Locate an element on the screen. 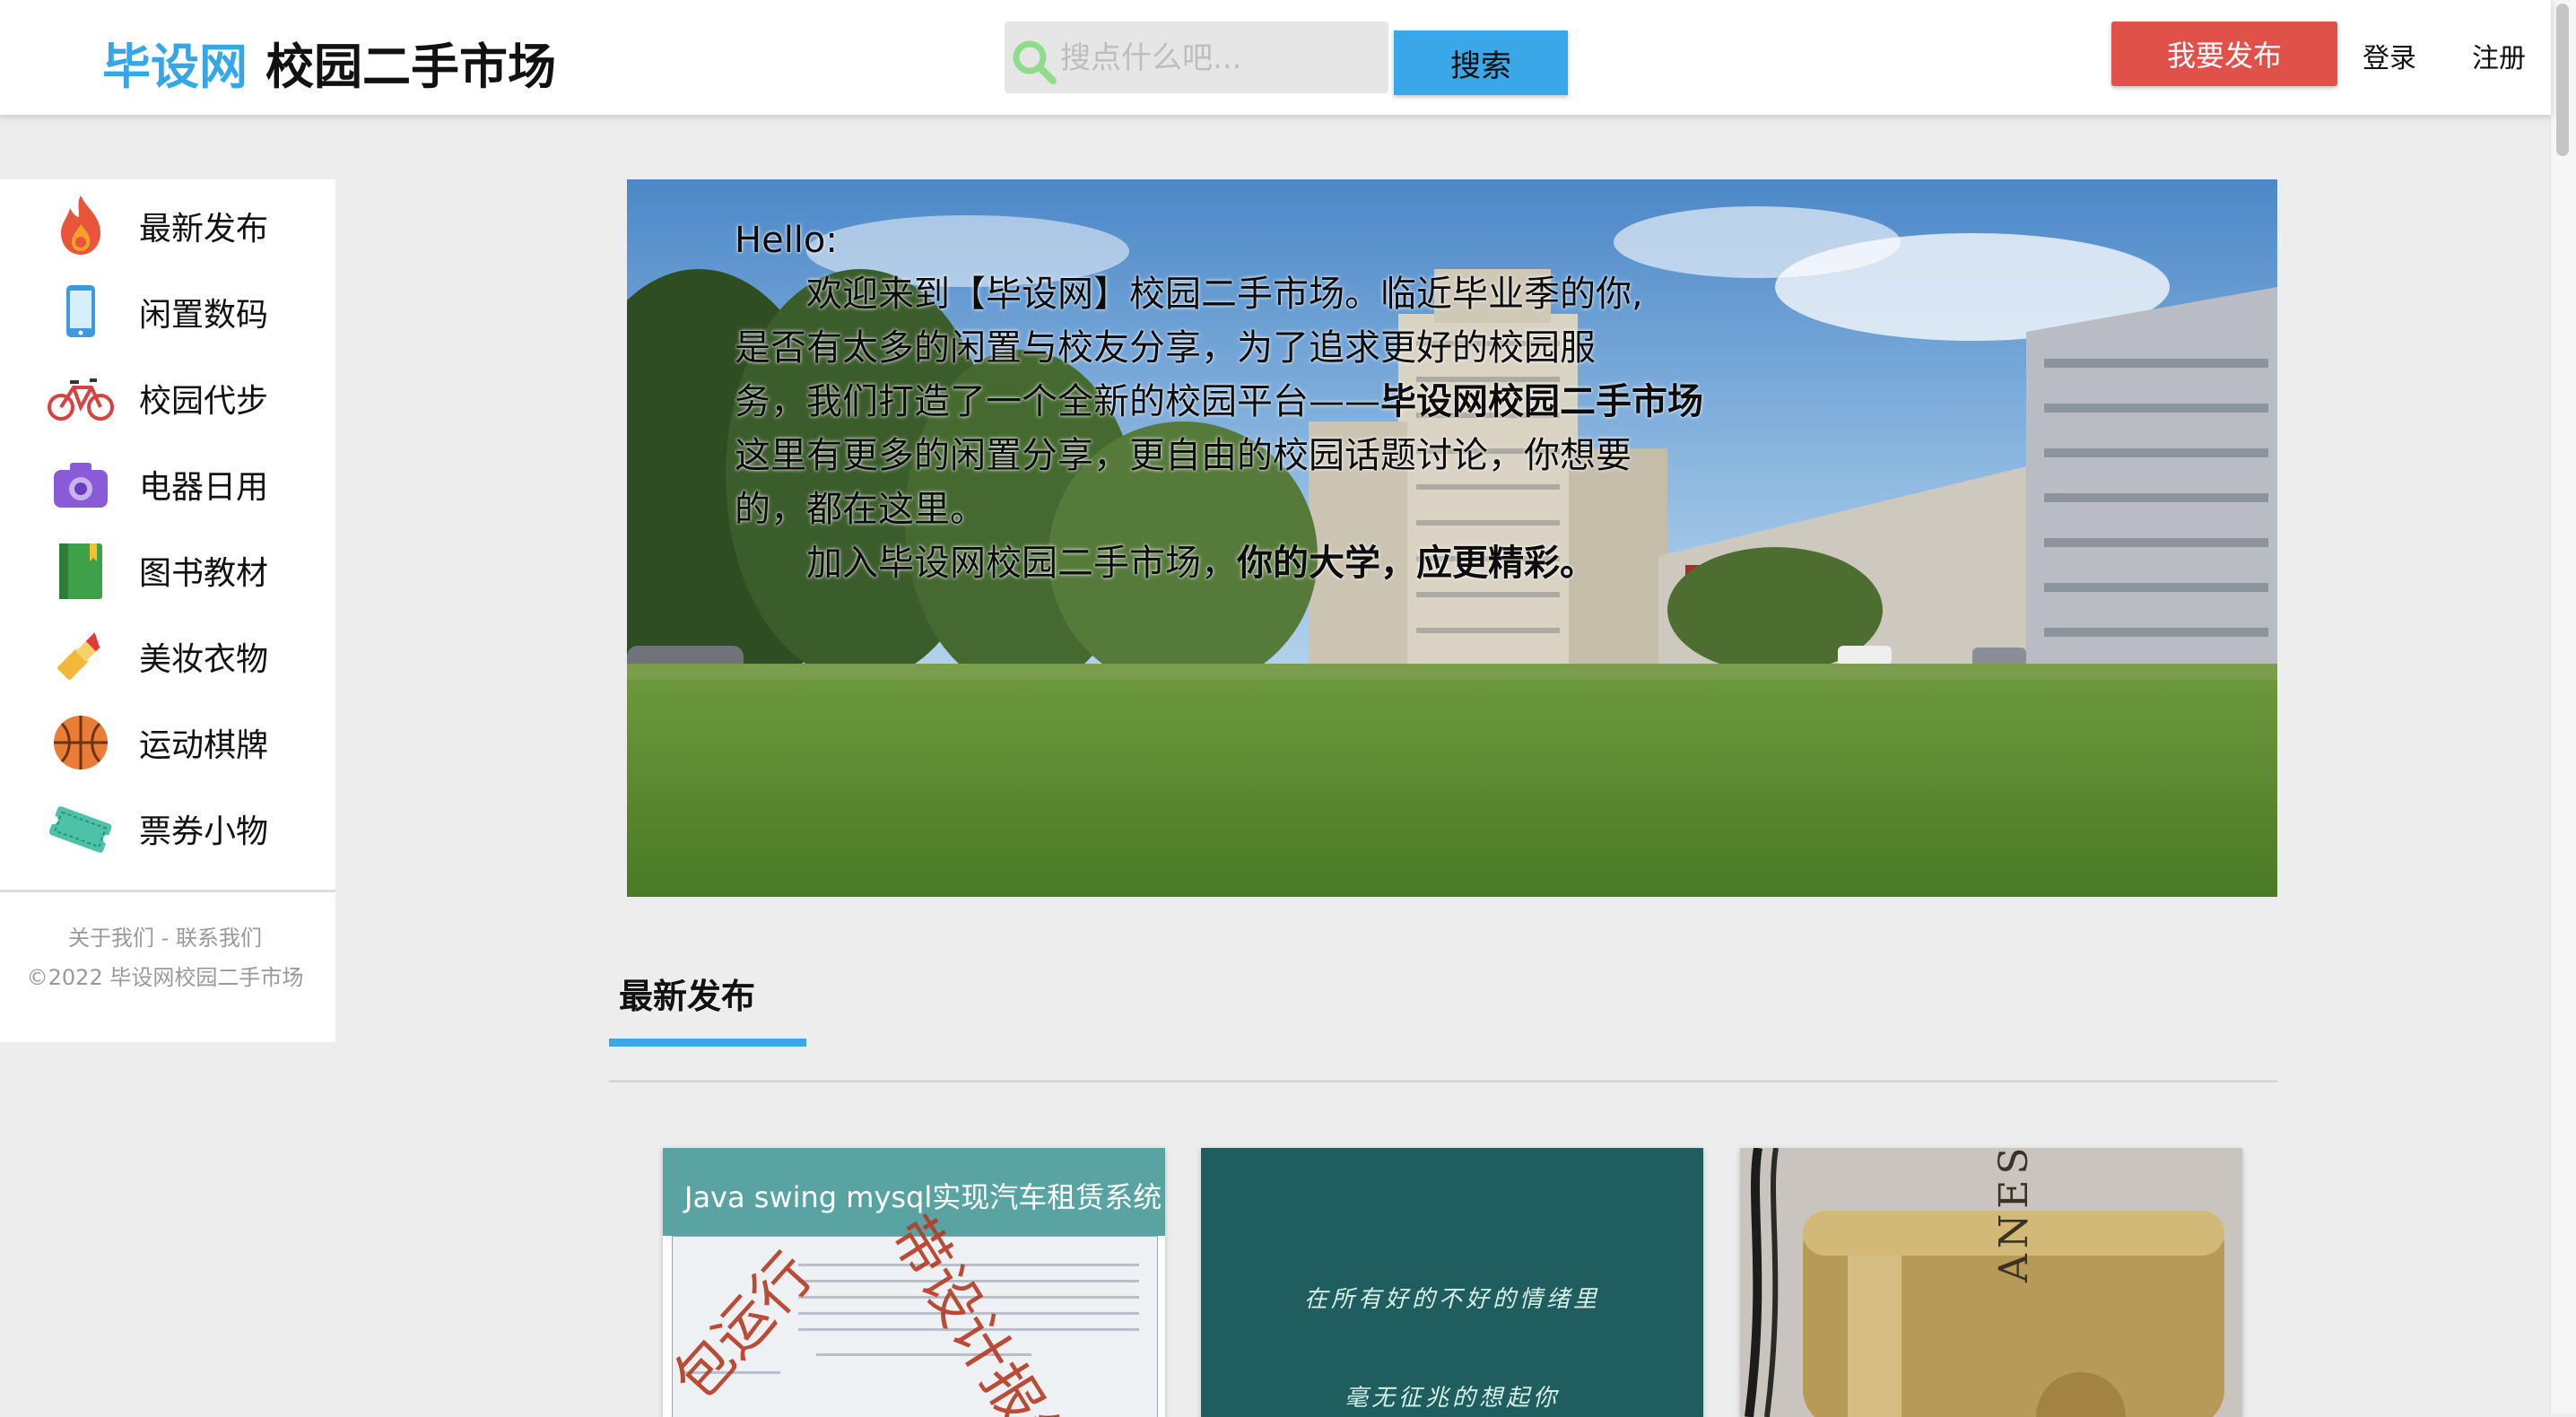 Image resolution: width=2576 pixels, height=1417 pixels. welcome-line: 务，我们打造了一个全新的校园平台——毕设网校园二手市场 is located at coordinates (1219, 402).